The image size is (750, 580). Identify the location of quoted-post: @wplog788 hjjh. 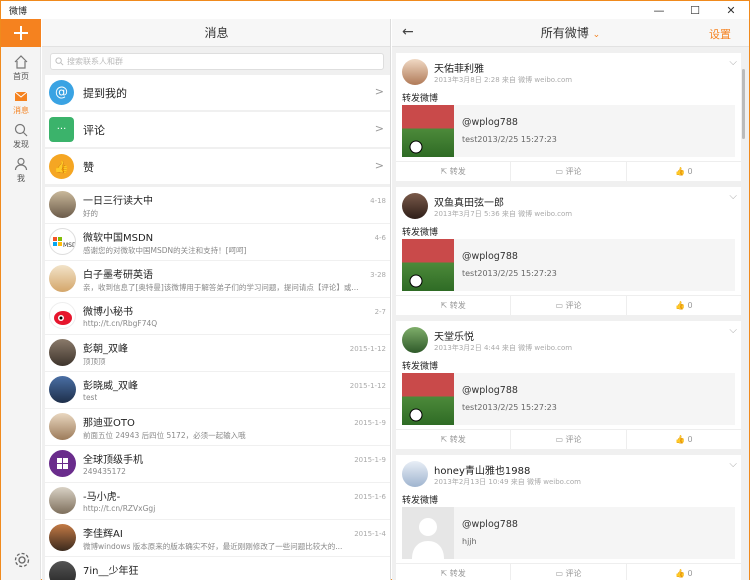
(568, 533).